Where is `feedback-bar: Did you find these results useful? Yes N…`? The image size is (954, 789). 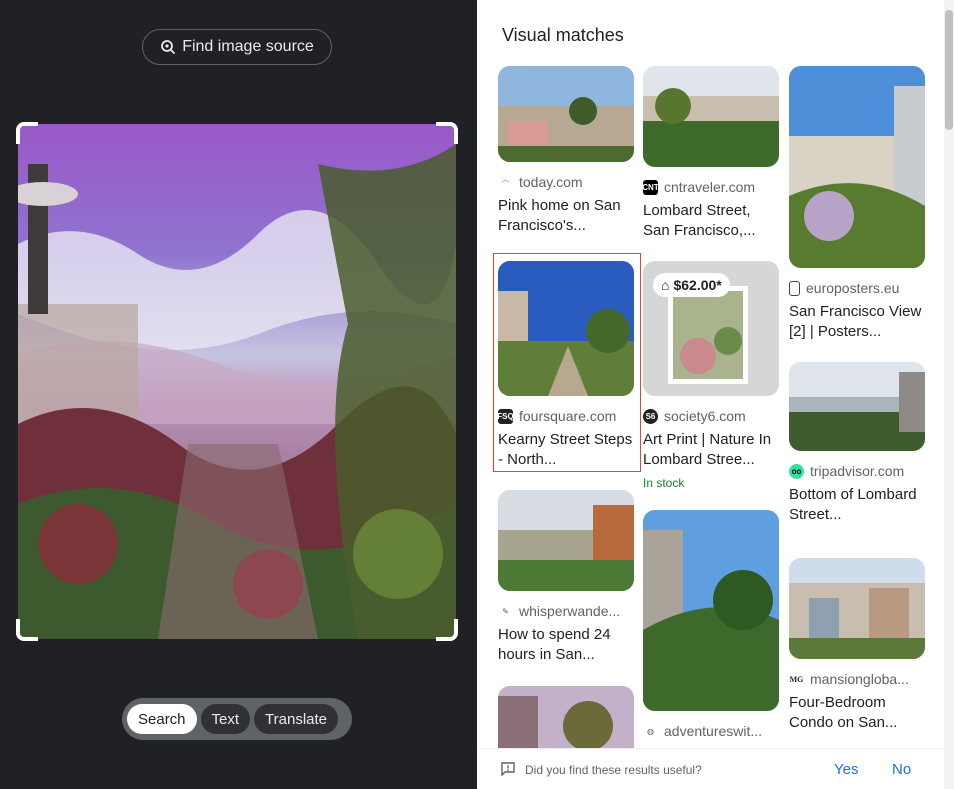
feedback-bar: Did you find these results useful? Yes N… is located at coordinates (710, 768).